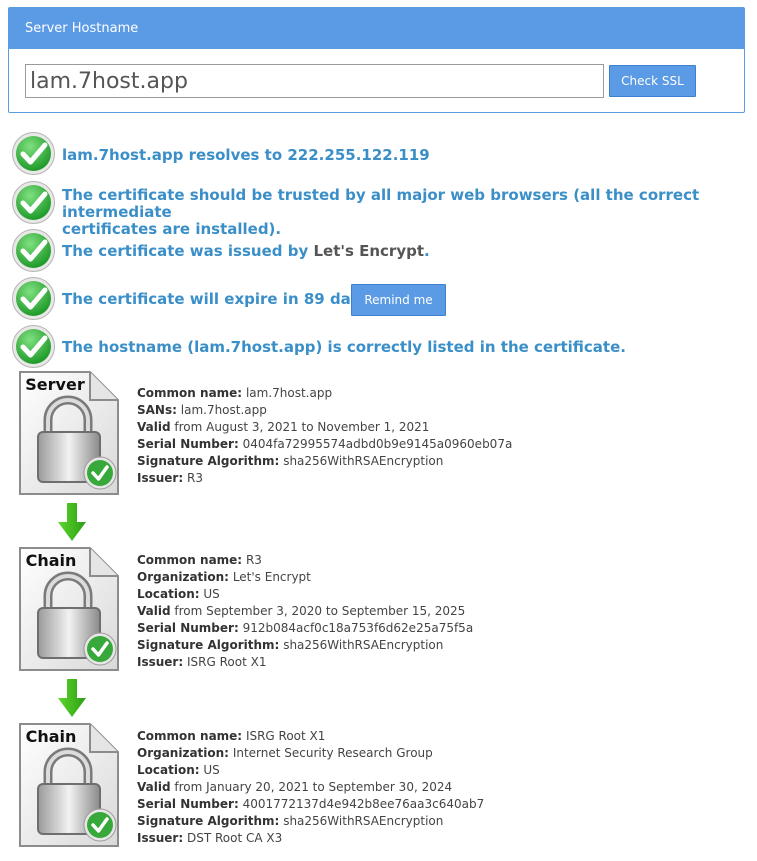 This screenshot has height=861, width=757. Describe the element at coordinates (218, 299) in the screenshot. I see `result-expiry: The certificate will expire in 89 days.` at that location.